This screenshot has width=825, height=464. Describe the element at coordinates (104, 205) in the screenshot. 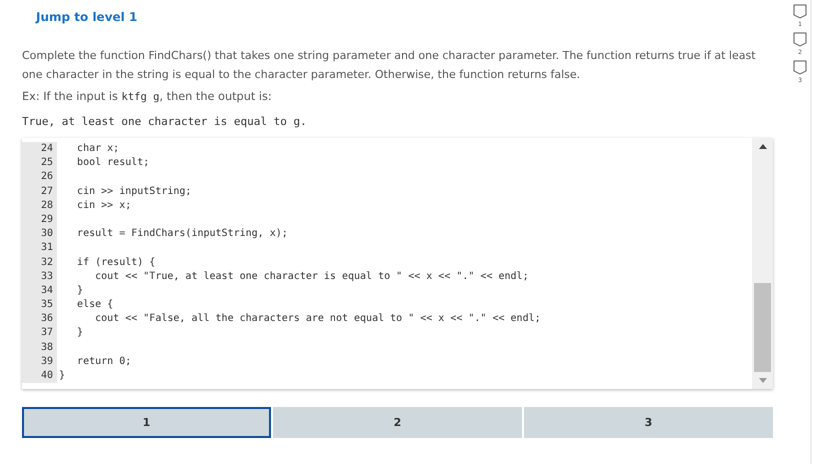

I see `code-line: cin >> x;` at that location.